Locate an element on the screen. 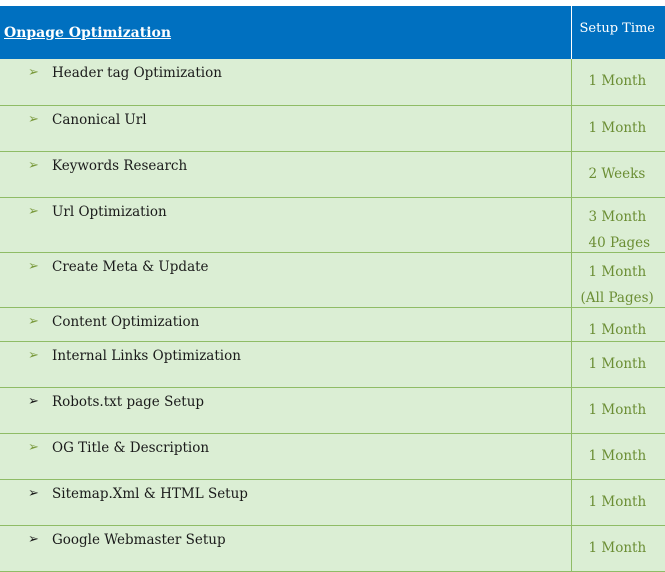 The height and width of the screenshot is (572, 665). task-label: Url Optimization is located at coordinates (109, 212).